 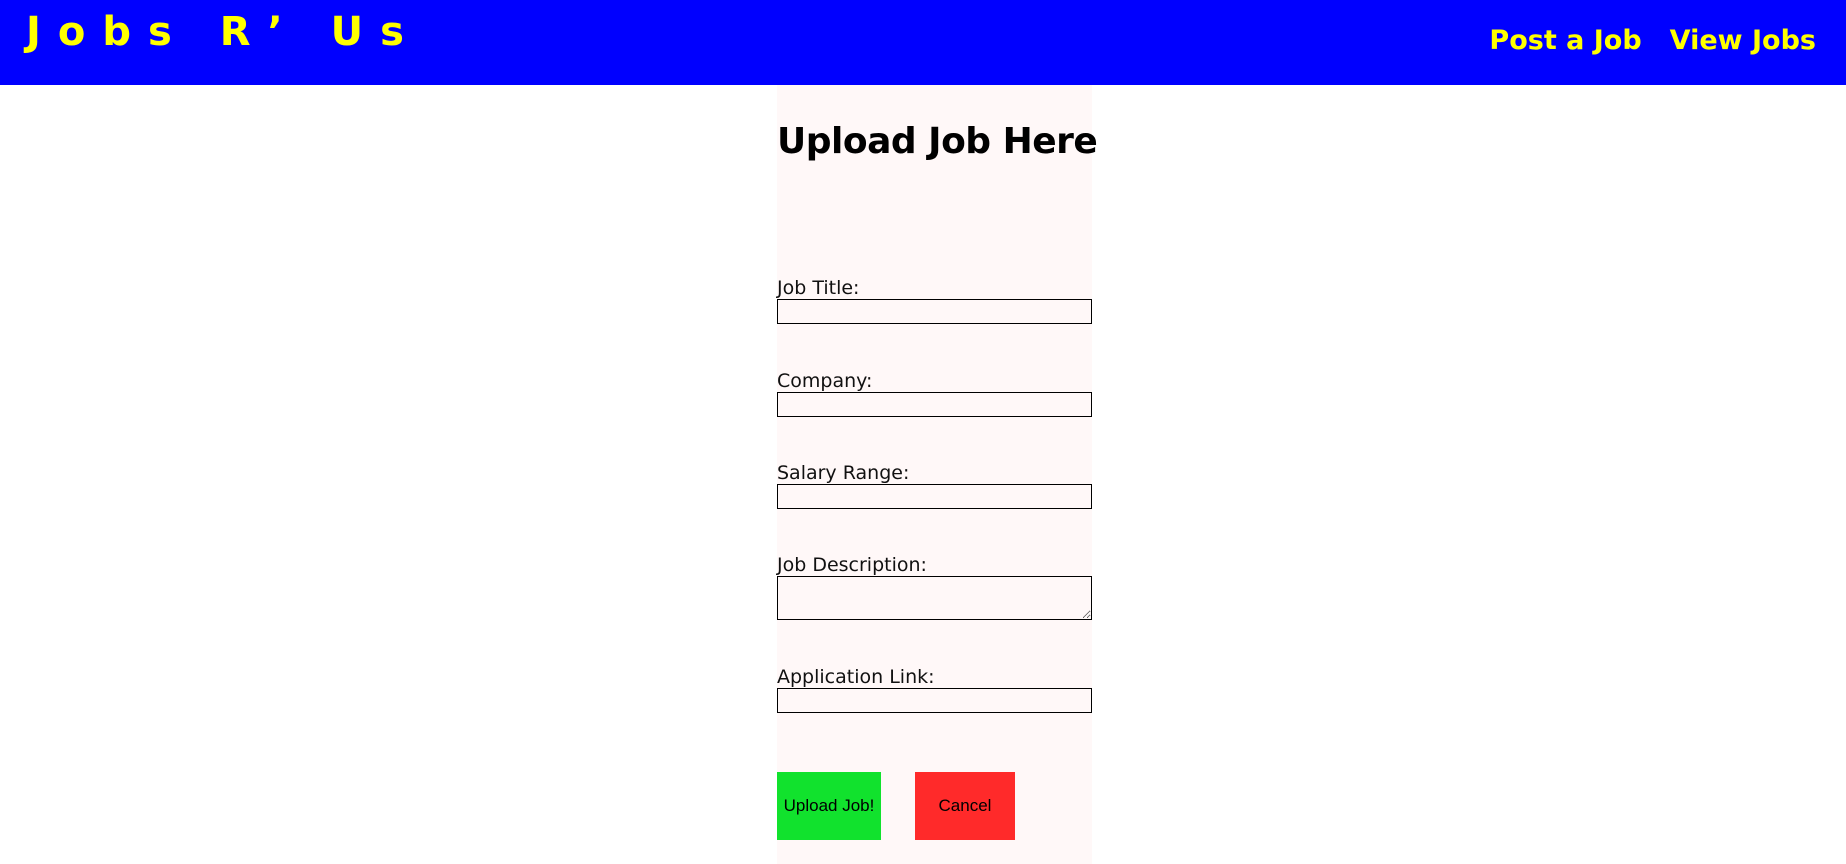 What do you see at coordinates (829, 806) in the screenshot?
I see `upload-job-button: Upload Job!` at bounding box center [829, 806].